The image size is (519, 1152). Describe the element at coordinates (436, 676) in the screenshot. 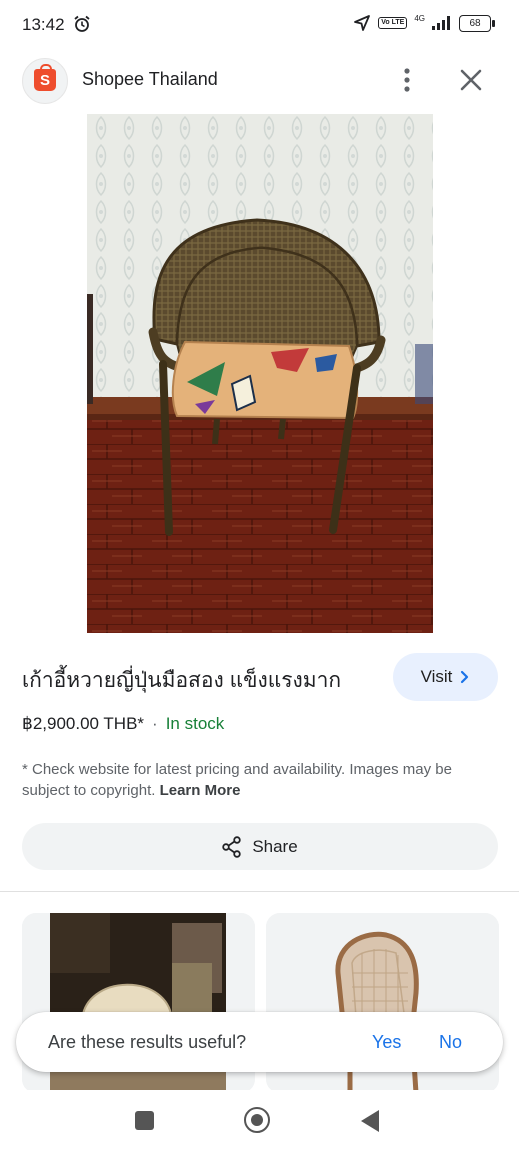

I see `visit-label: Visit` at that location.